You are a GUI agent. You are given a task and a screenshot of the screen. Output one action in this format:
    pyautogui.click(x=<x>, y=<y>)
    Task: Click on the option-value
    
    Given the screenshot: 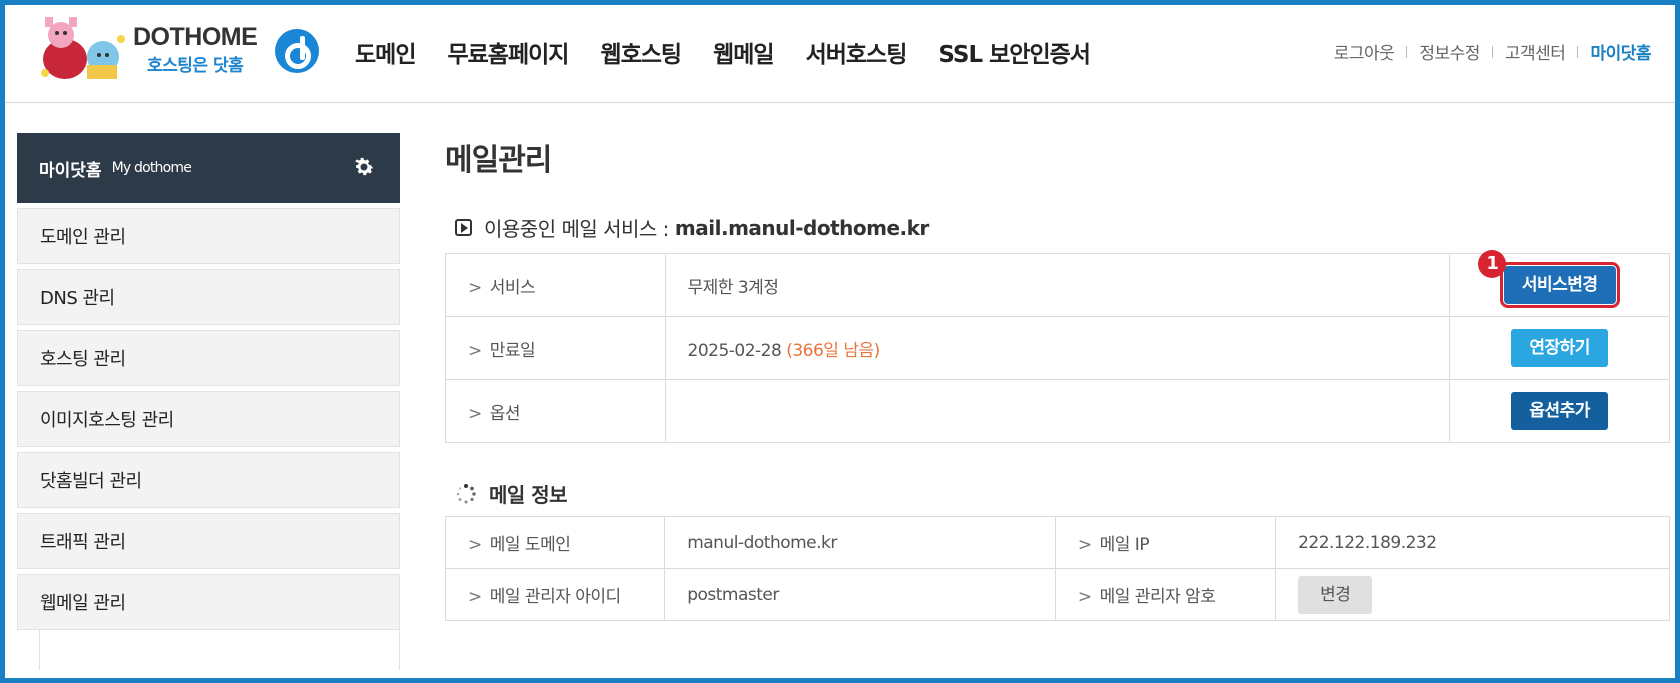 What is the action you would take?
    pyautogui.click(x=1057, y=411)
    